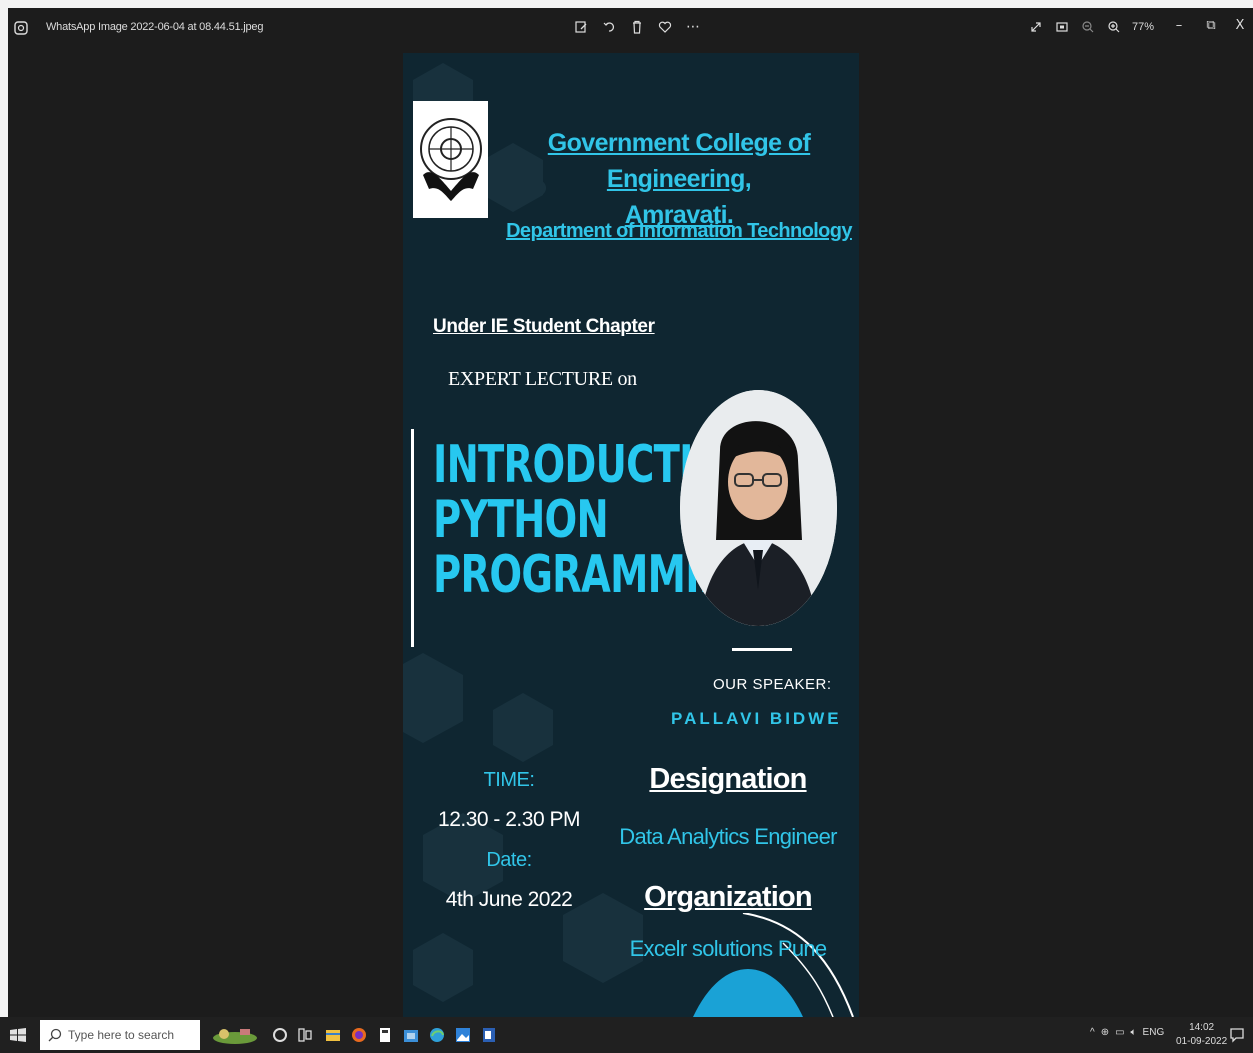 The height and width of the screenshot is (1053, 1253). I want to click on lecture-intro: EXPERT LECTURE on, so click(542, 379).